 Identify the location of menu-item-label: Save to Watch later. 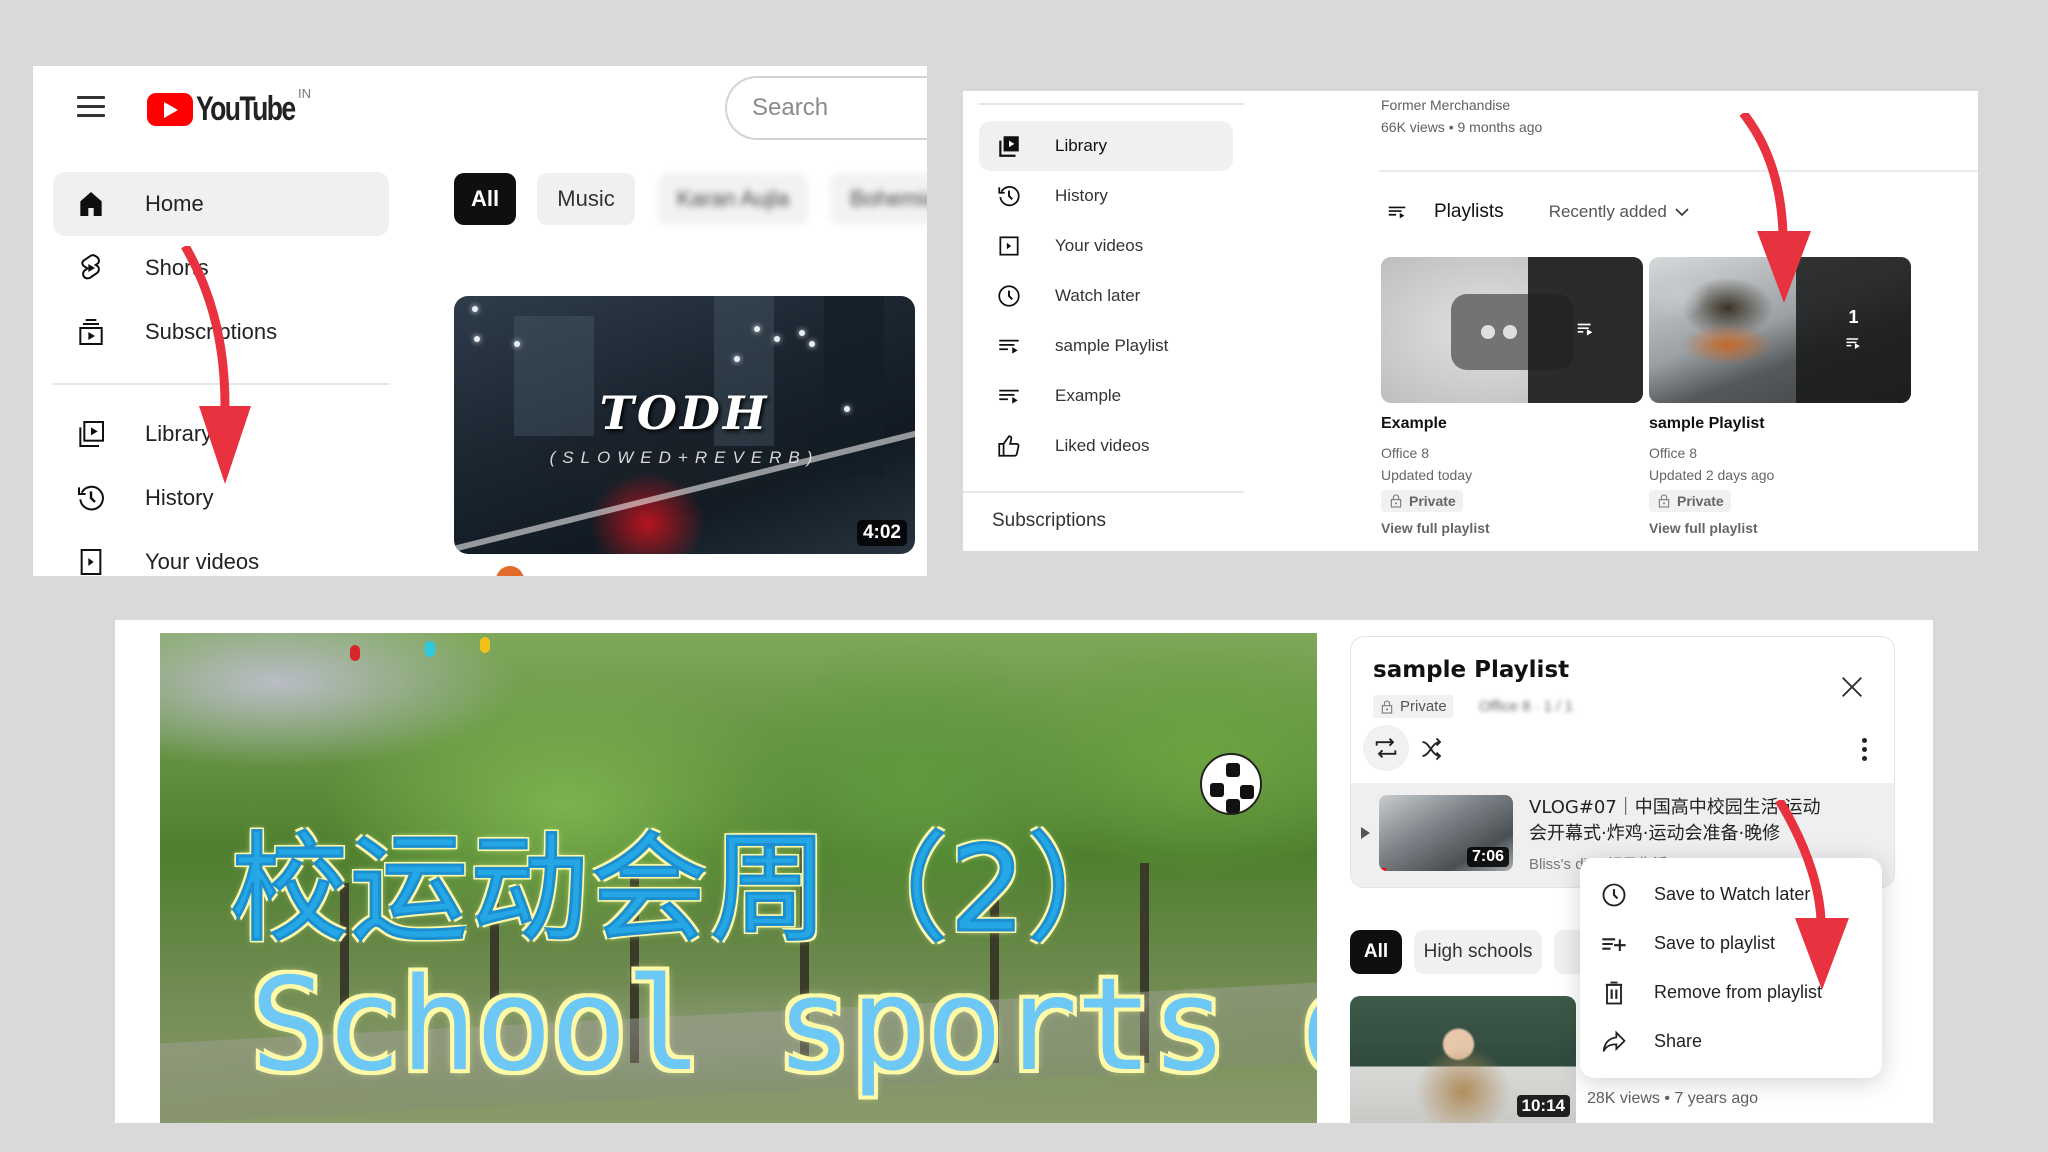
(1732, 894).